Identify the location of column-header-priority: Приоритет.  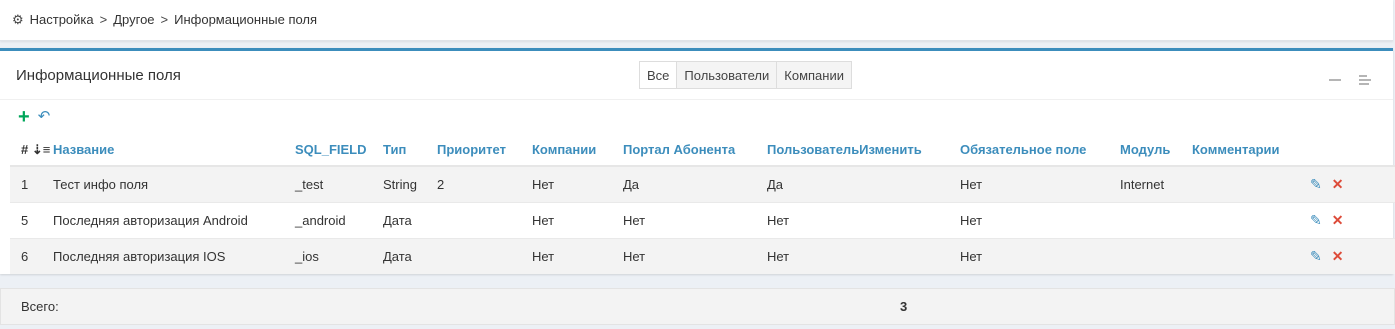
(484, 150).